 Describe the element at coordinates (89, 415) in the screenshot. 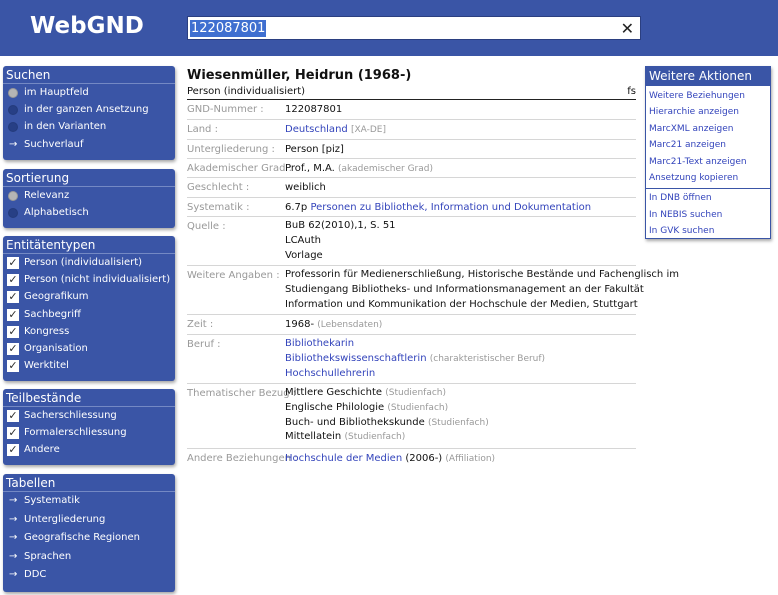

I see `checkbox-sacherschliessung: ✓ Sacherschliessung` at that location.